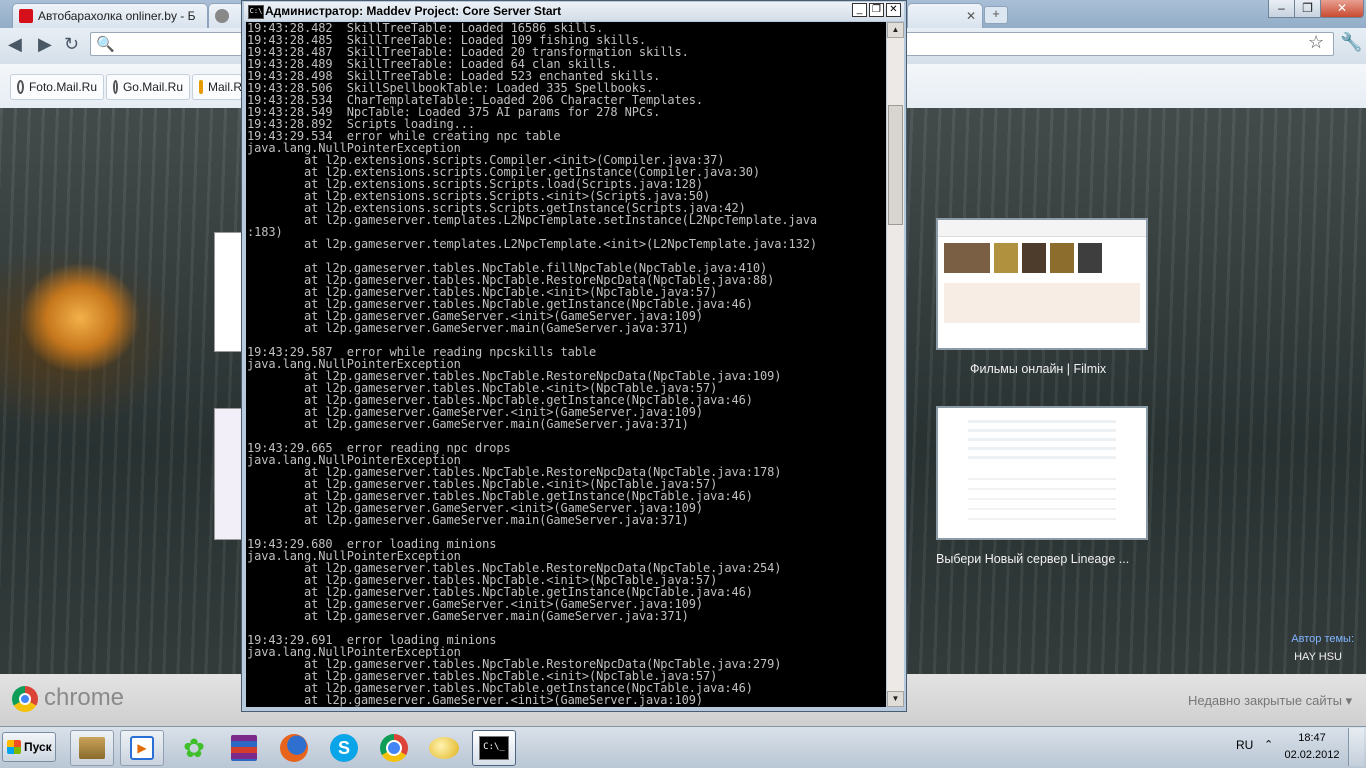 This screenshot has height=768, width=1366. I want to click on chrome-icon, so click(394, 748).